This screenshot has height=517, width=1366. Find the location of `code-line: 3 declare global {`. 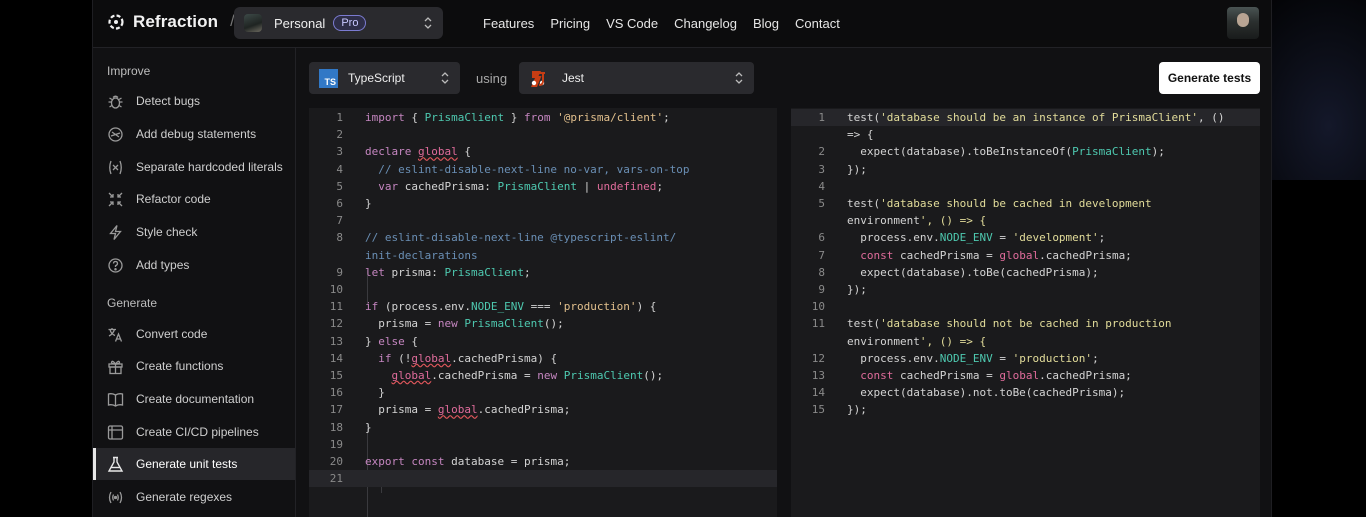

code-line: 3 declare global { is located at coordinates (543, 151).